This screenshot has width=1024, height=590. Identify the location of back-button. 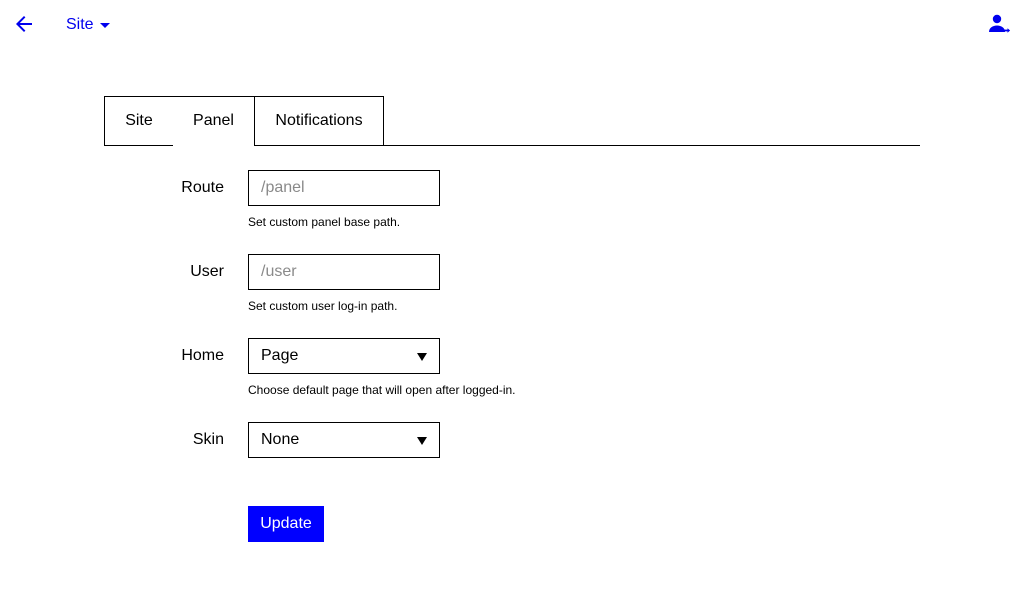
(24, 24).